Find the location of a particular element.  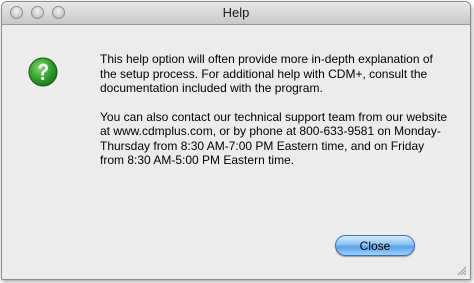

title-bar: Help is located at coordinates (236, 13).